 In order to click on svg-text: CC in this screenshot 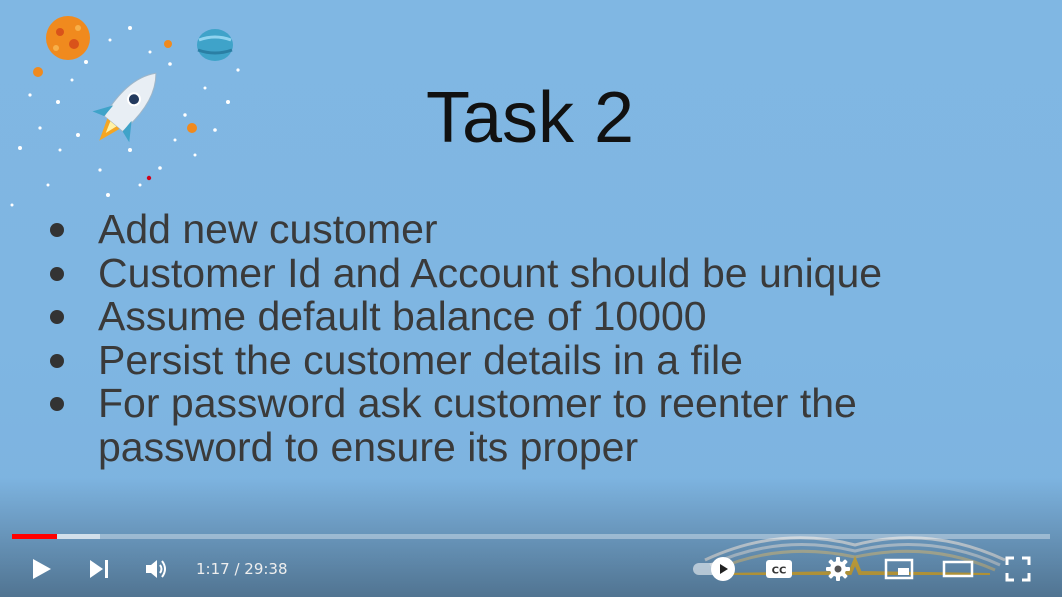, I will do `click(779, 571)`.